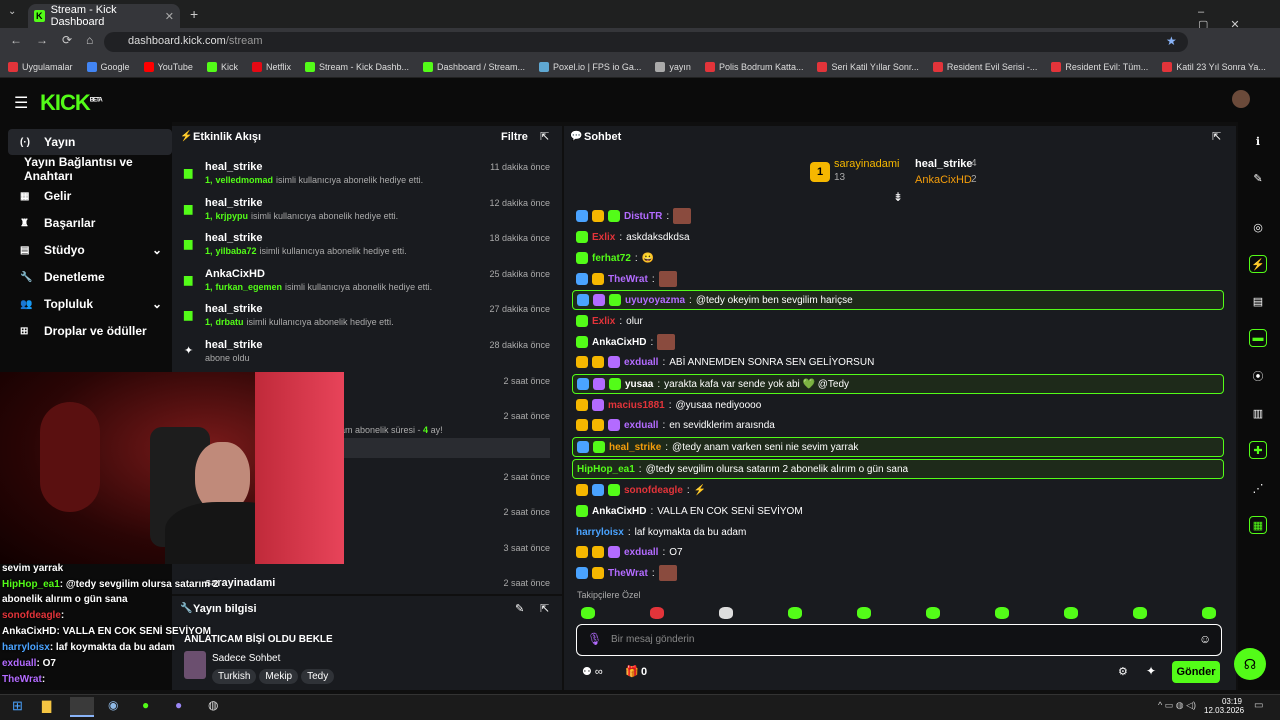 The height and width of the screenshot is (720, 1280). Describe the element at coordinates (1224, 706) in the screenshot. I see `clock: 03:19 12.03.2026` at that location.